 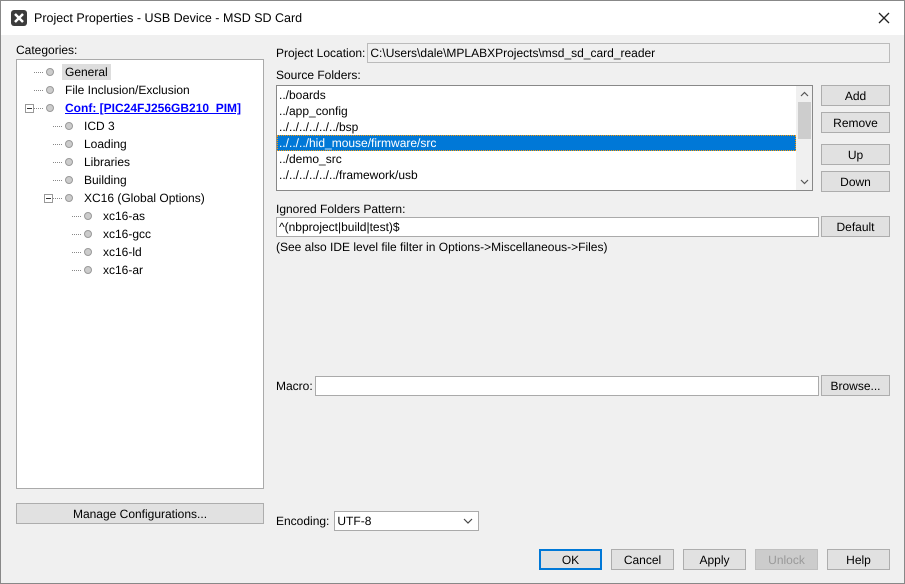 I want to click on folder-item: ../demo_src, so click(x=536, y=159).